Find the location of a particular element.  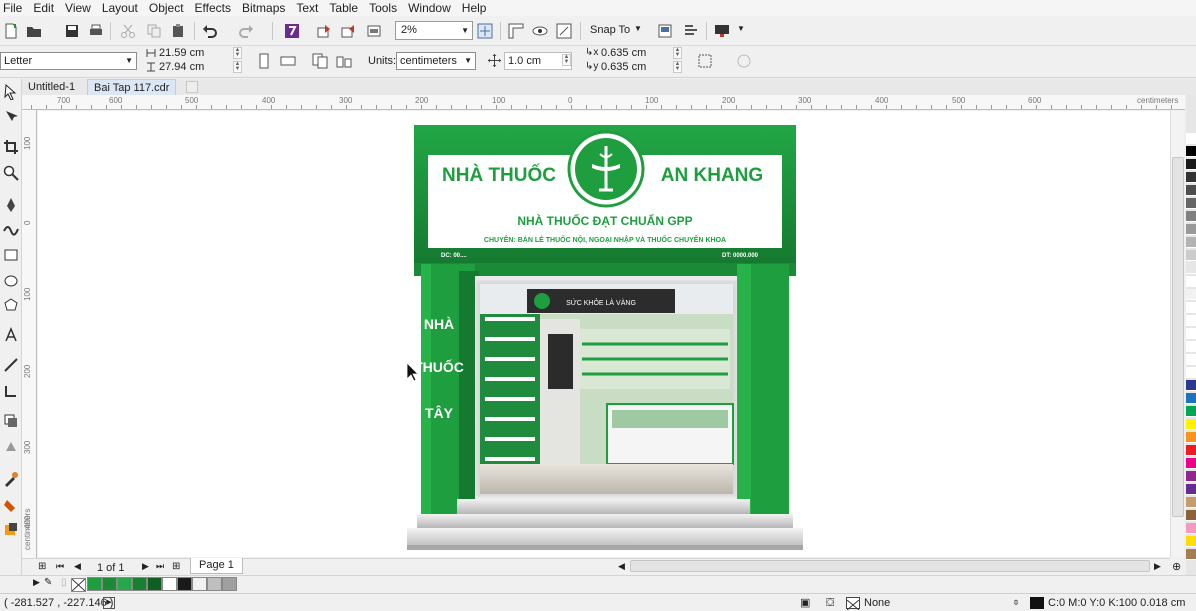

interactive-fill-icon is located at coordinates (11, 505).